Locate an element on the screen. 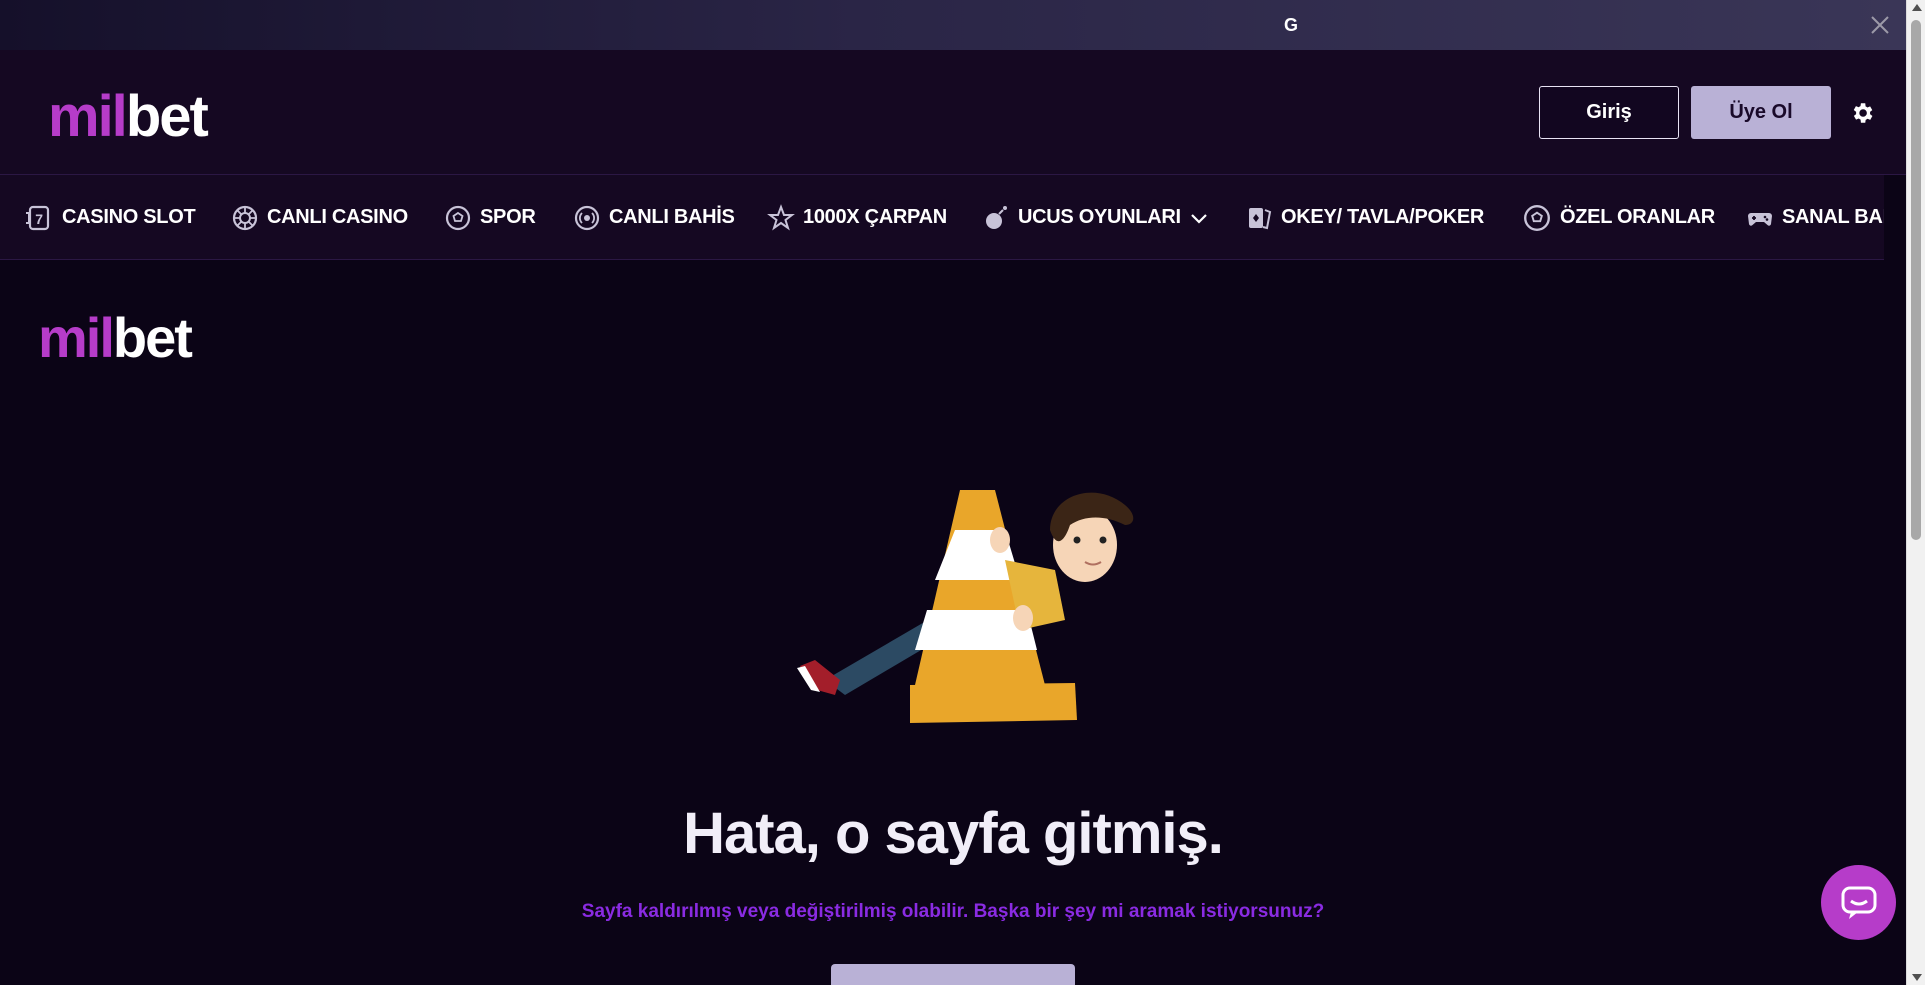 The width and height of the screenshot is (1925, 985). notification-bar: G is located at coordinates (953, 25).